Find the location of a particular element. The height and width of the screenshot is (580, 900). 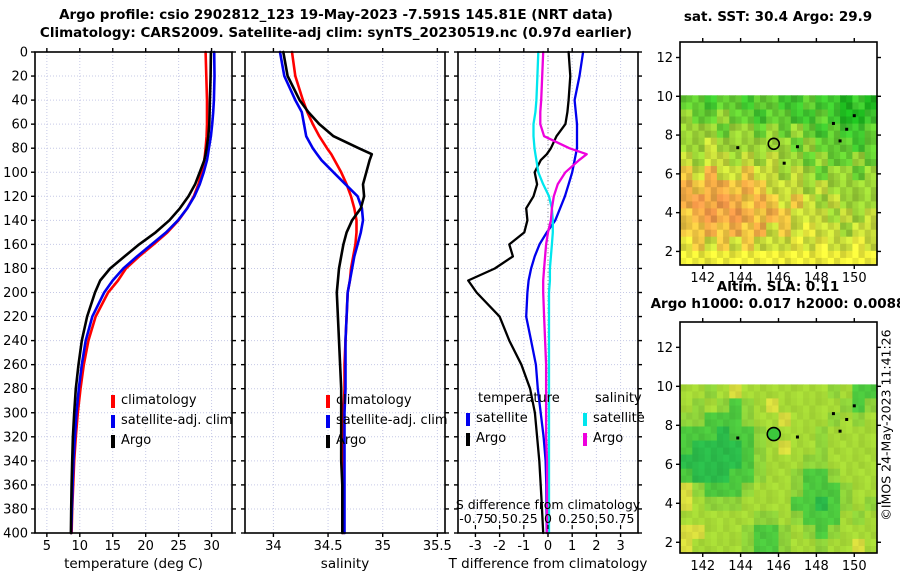

svg-text: -0.75 is located at coordinates (475, 518).